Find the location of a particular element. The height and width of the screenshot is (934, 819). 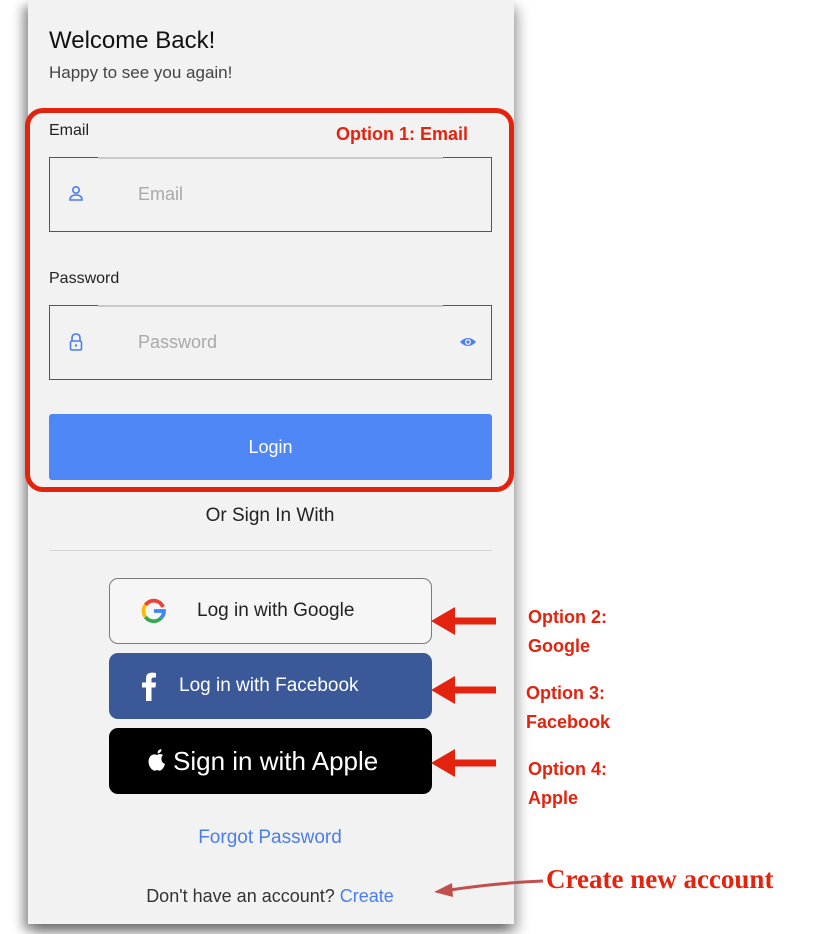

create-account-annotation: Create new account is located at coordinates (660, 879).